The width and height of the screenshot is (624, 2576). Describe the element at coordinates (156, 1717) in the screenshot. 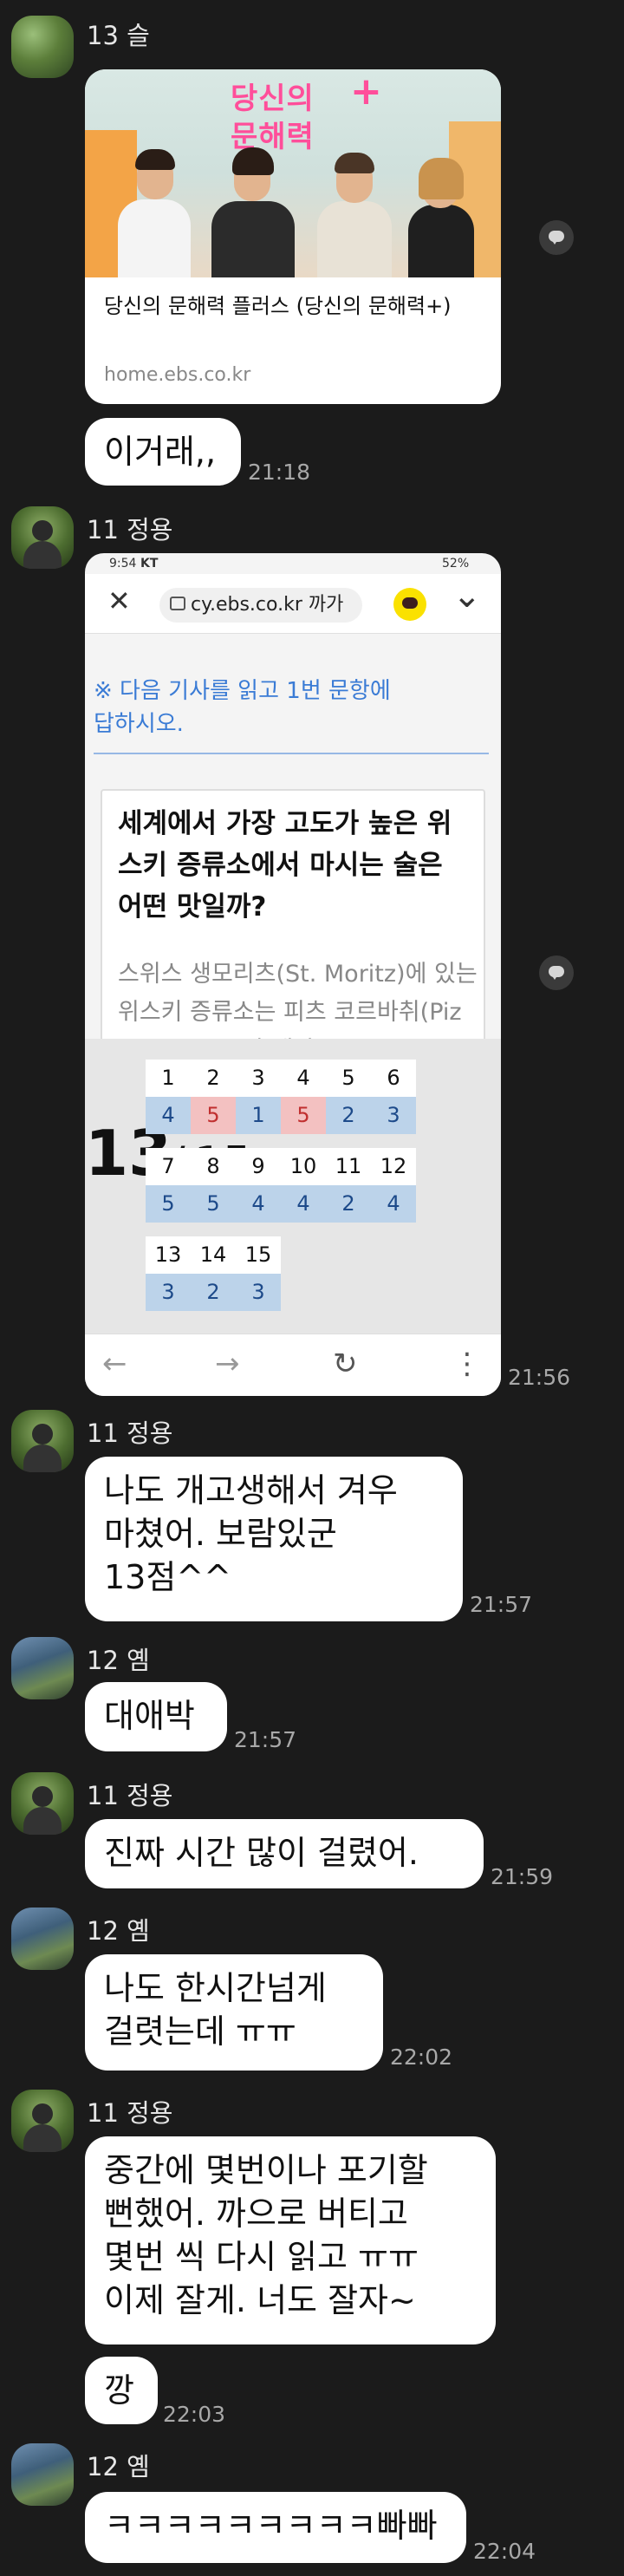

I see `message-bubble: 대애박` at that location.